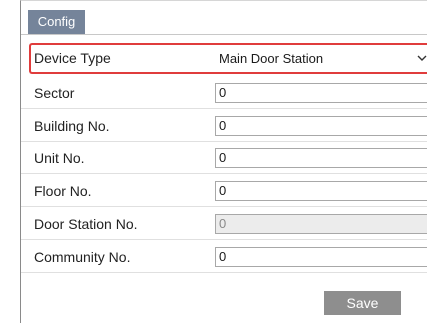  What do you see at coordinates (86, 224) in the screenshot?
I see `door-station-no-label: Door Station No.` at bounding box center [86, 224].